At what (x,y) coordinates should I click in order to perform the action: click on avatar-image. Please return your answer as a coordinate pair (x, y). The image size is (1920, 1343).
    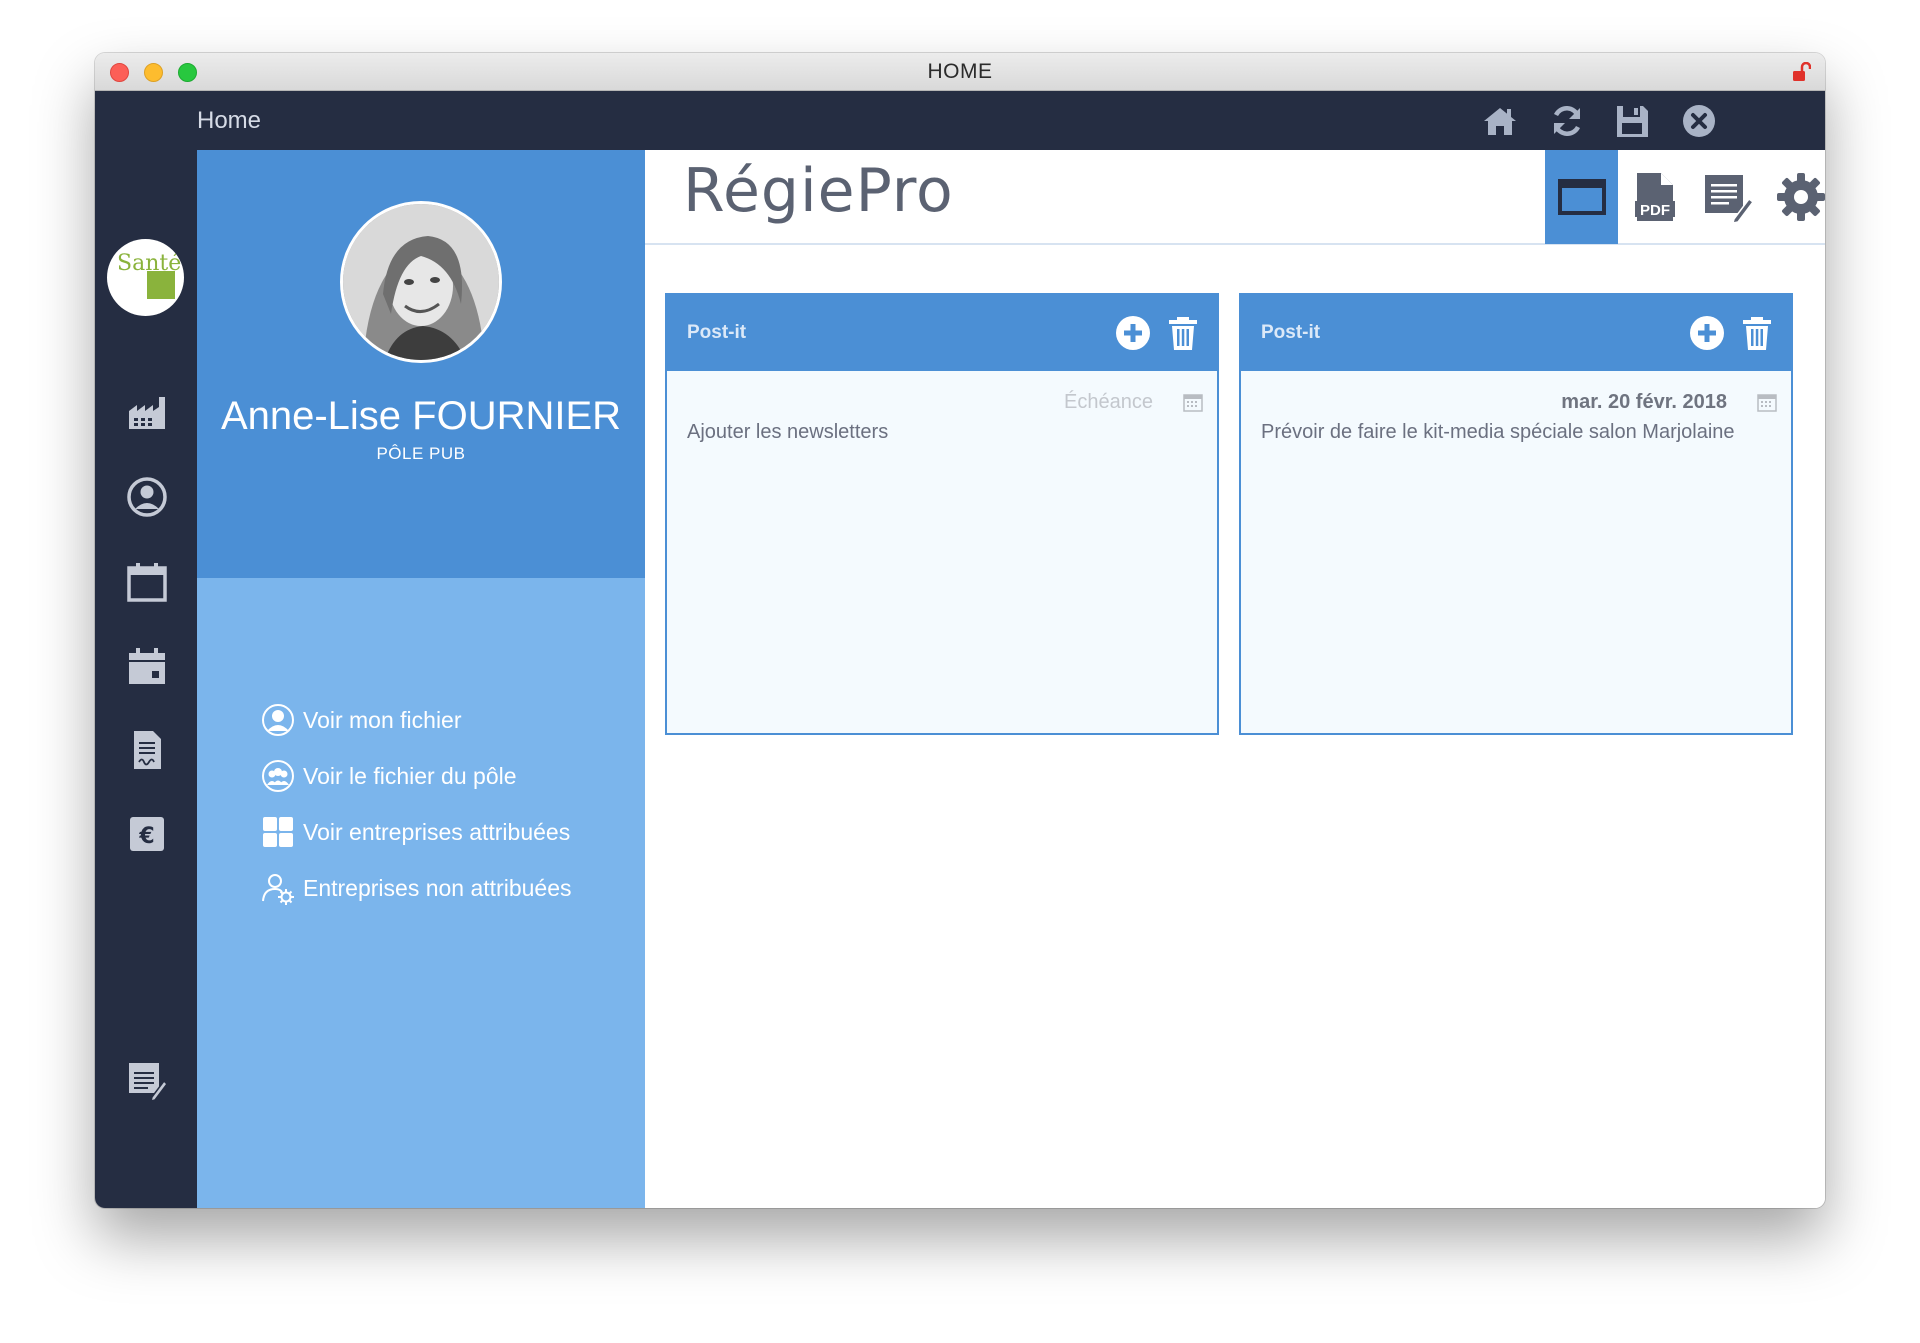
    Looking at the image, I should click on (421, 282).